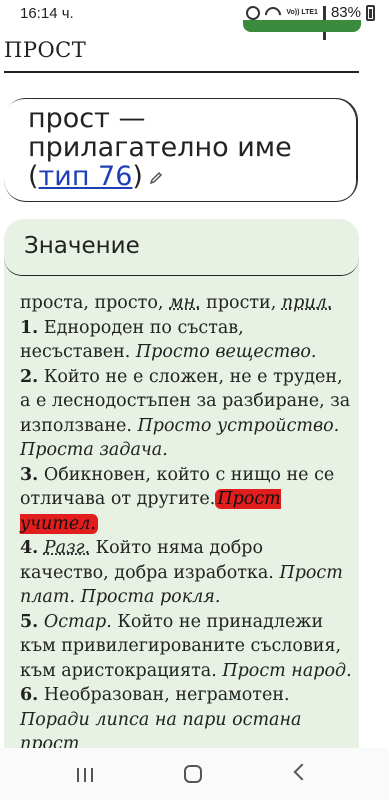 The image size is (389, 800). Describe the element at coordinates (181, 72) in the screenshot. I see `title-divider` at that location.